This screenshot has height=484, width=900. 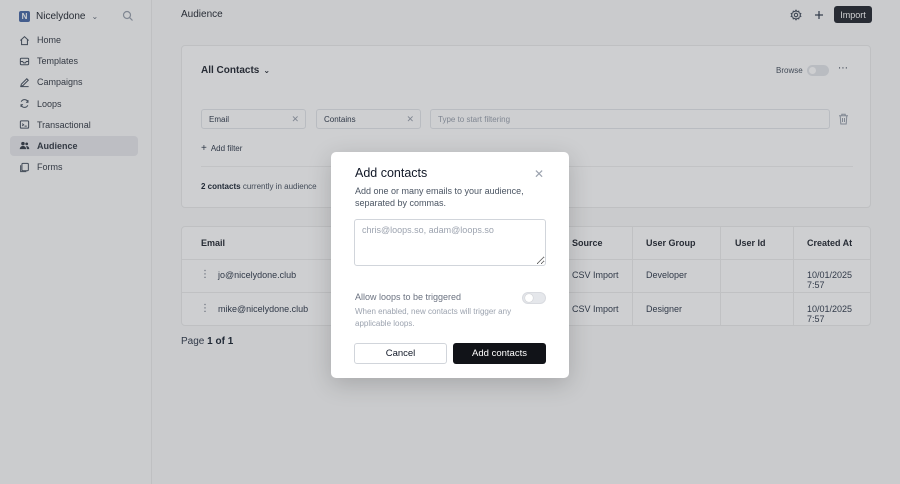 What do you see at coordinates (539, 174) in the screenshot?
I see `close-icon: ✕` at bounding box center [539, 174].